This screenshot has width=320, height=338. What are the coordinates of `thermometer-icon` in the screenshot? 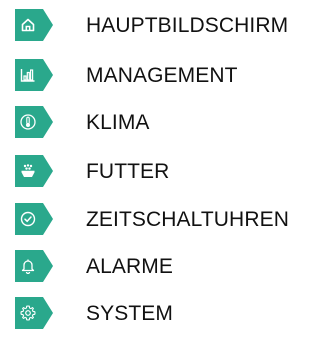 It's located at (28, 122).